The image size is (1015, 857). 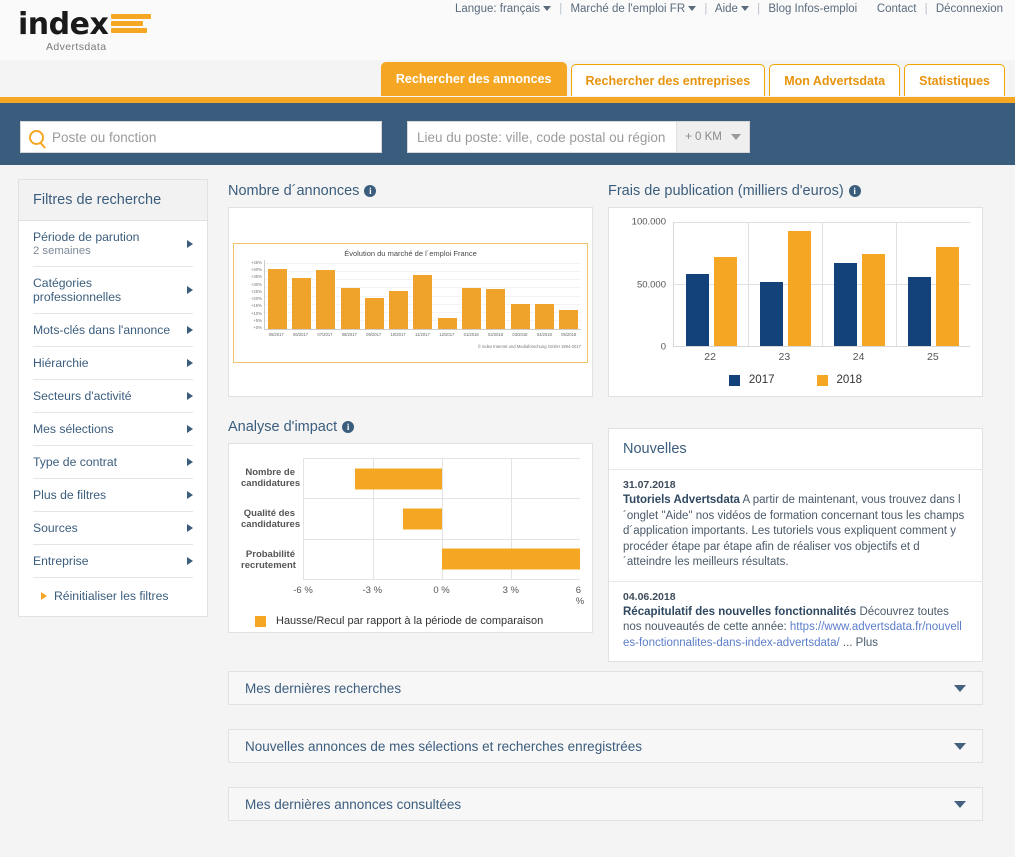 I want to click on y-tick: 50.000, so click(x=651, y=284).